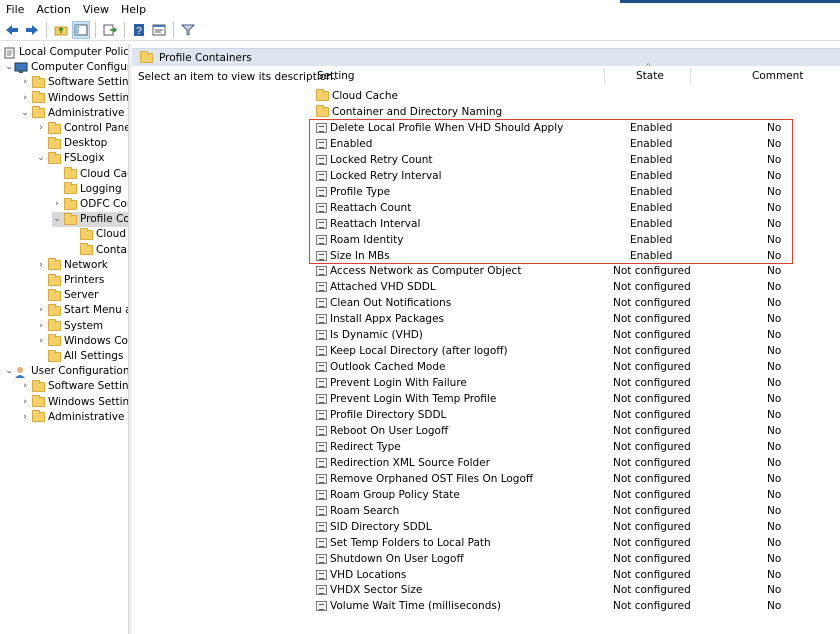 The image size is (840, 634). What do you see at coordinates (46, 29) in the screenshot?
I see `toolbar-separator` at bounding box center [46, 29].